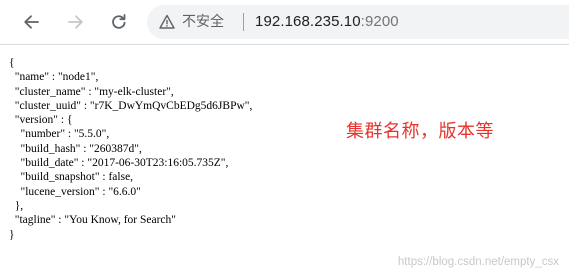  I want to click on toolbar-divider, so click(284, 44).